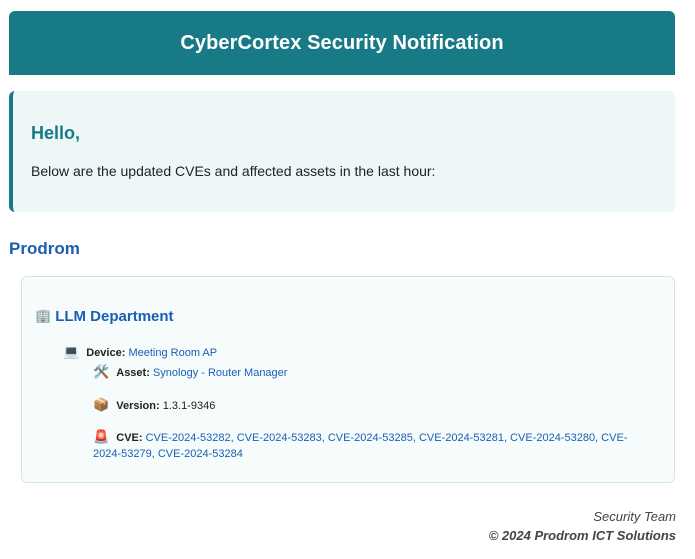 The width and height of the screenshot is (695, 559). I want to click on device-link: Meeting Room AP, so click(172, 353).